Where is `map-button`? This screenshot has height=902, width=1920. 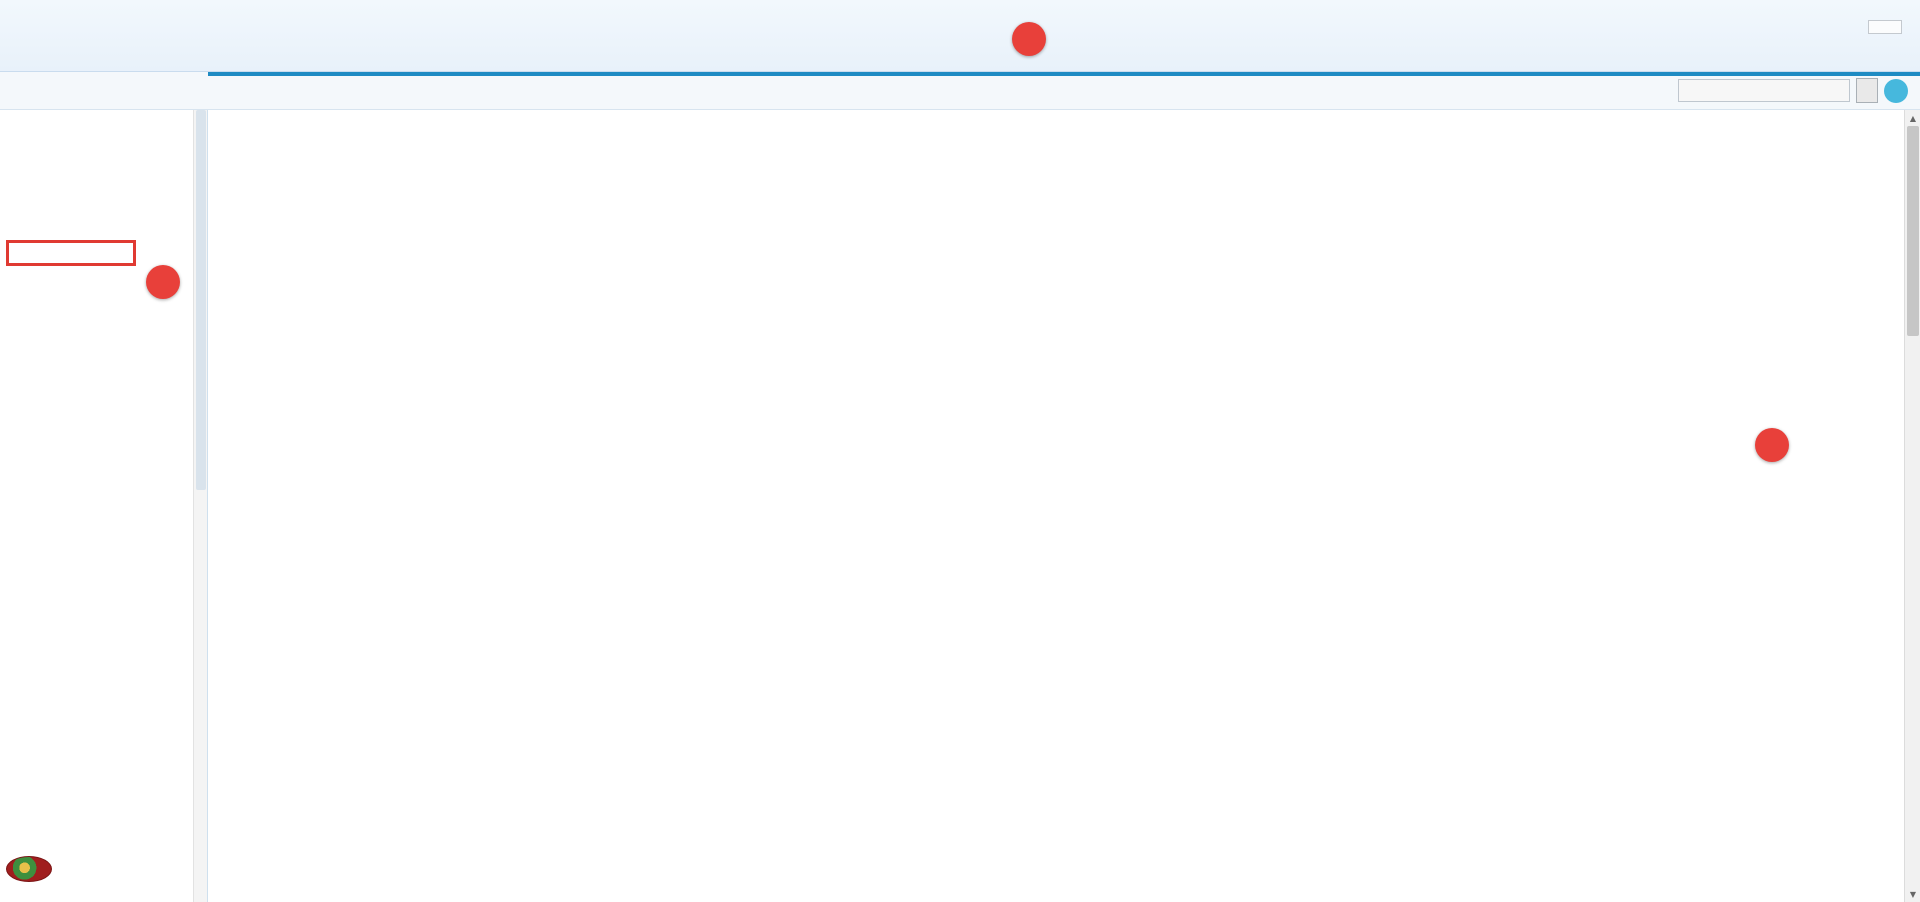
map-button is located at coordinates (1896, 90).